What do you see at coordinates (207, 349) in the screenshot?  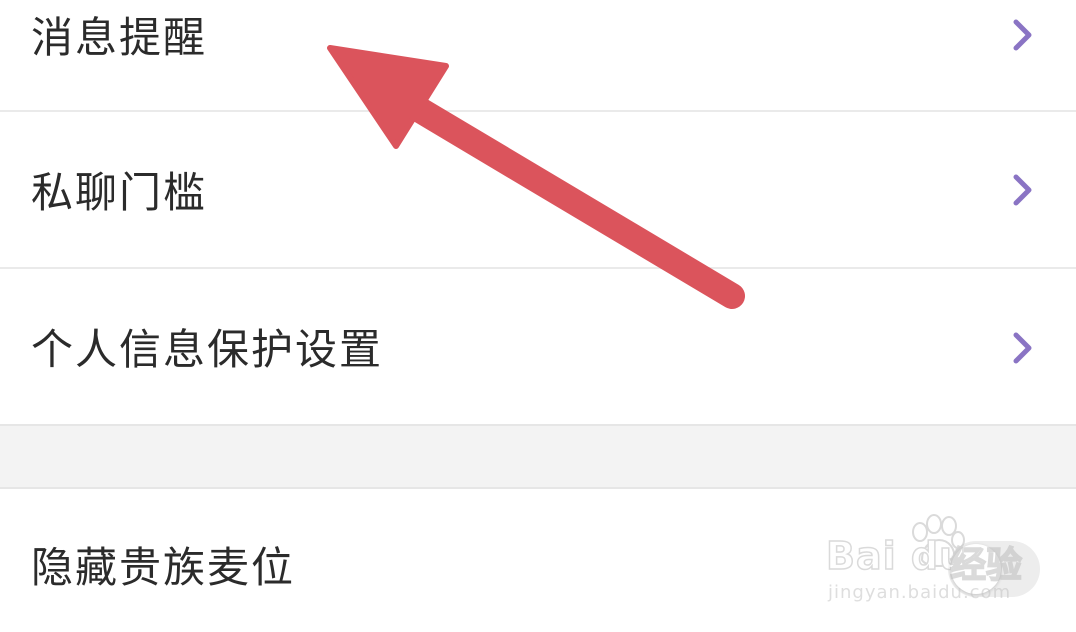 I see `settings-item-label: 个人信息保护设置` at bounding box center [207, 349].